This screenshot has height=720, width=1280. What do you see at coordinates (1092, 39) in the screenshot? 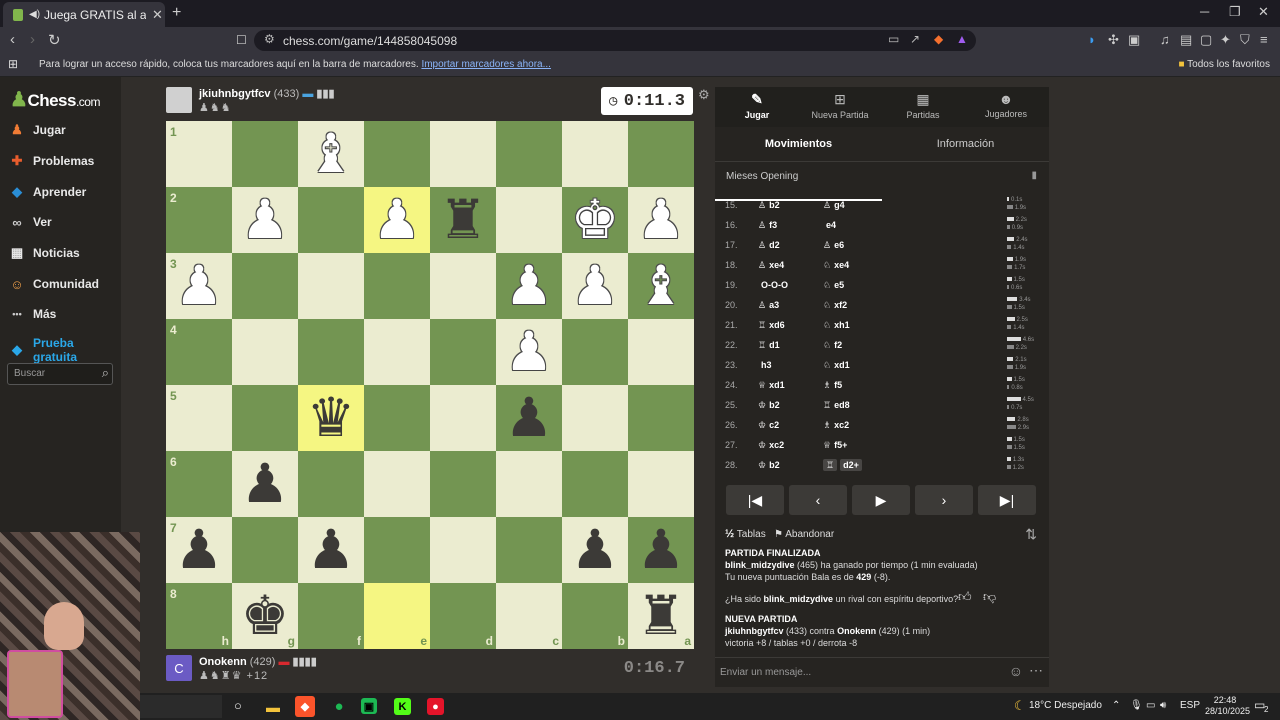
I see `wallet-icon: ◗` at bounding box center [1092, 39].